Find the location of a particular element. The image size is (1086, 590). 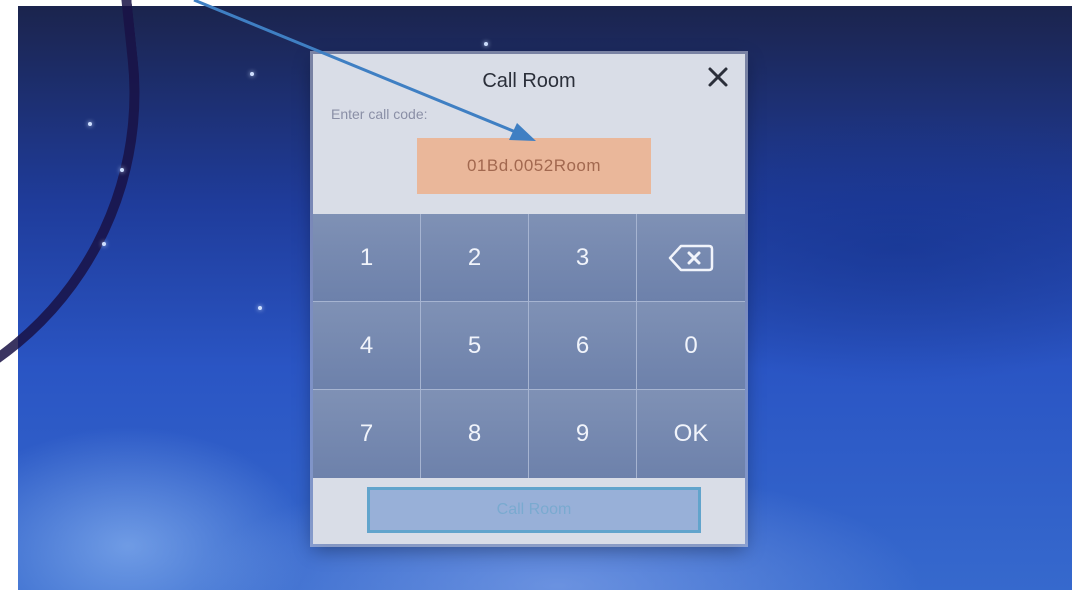

key-5: 5 is located at coordinates (475, 346).